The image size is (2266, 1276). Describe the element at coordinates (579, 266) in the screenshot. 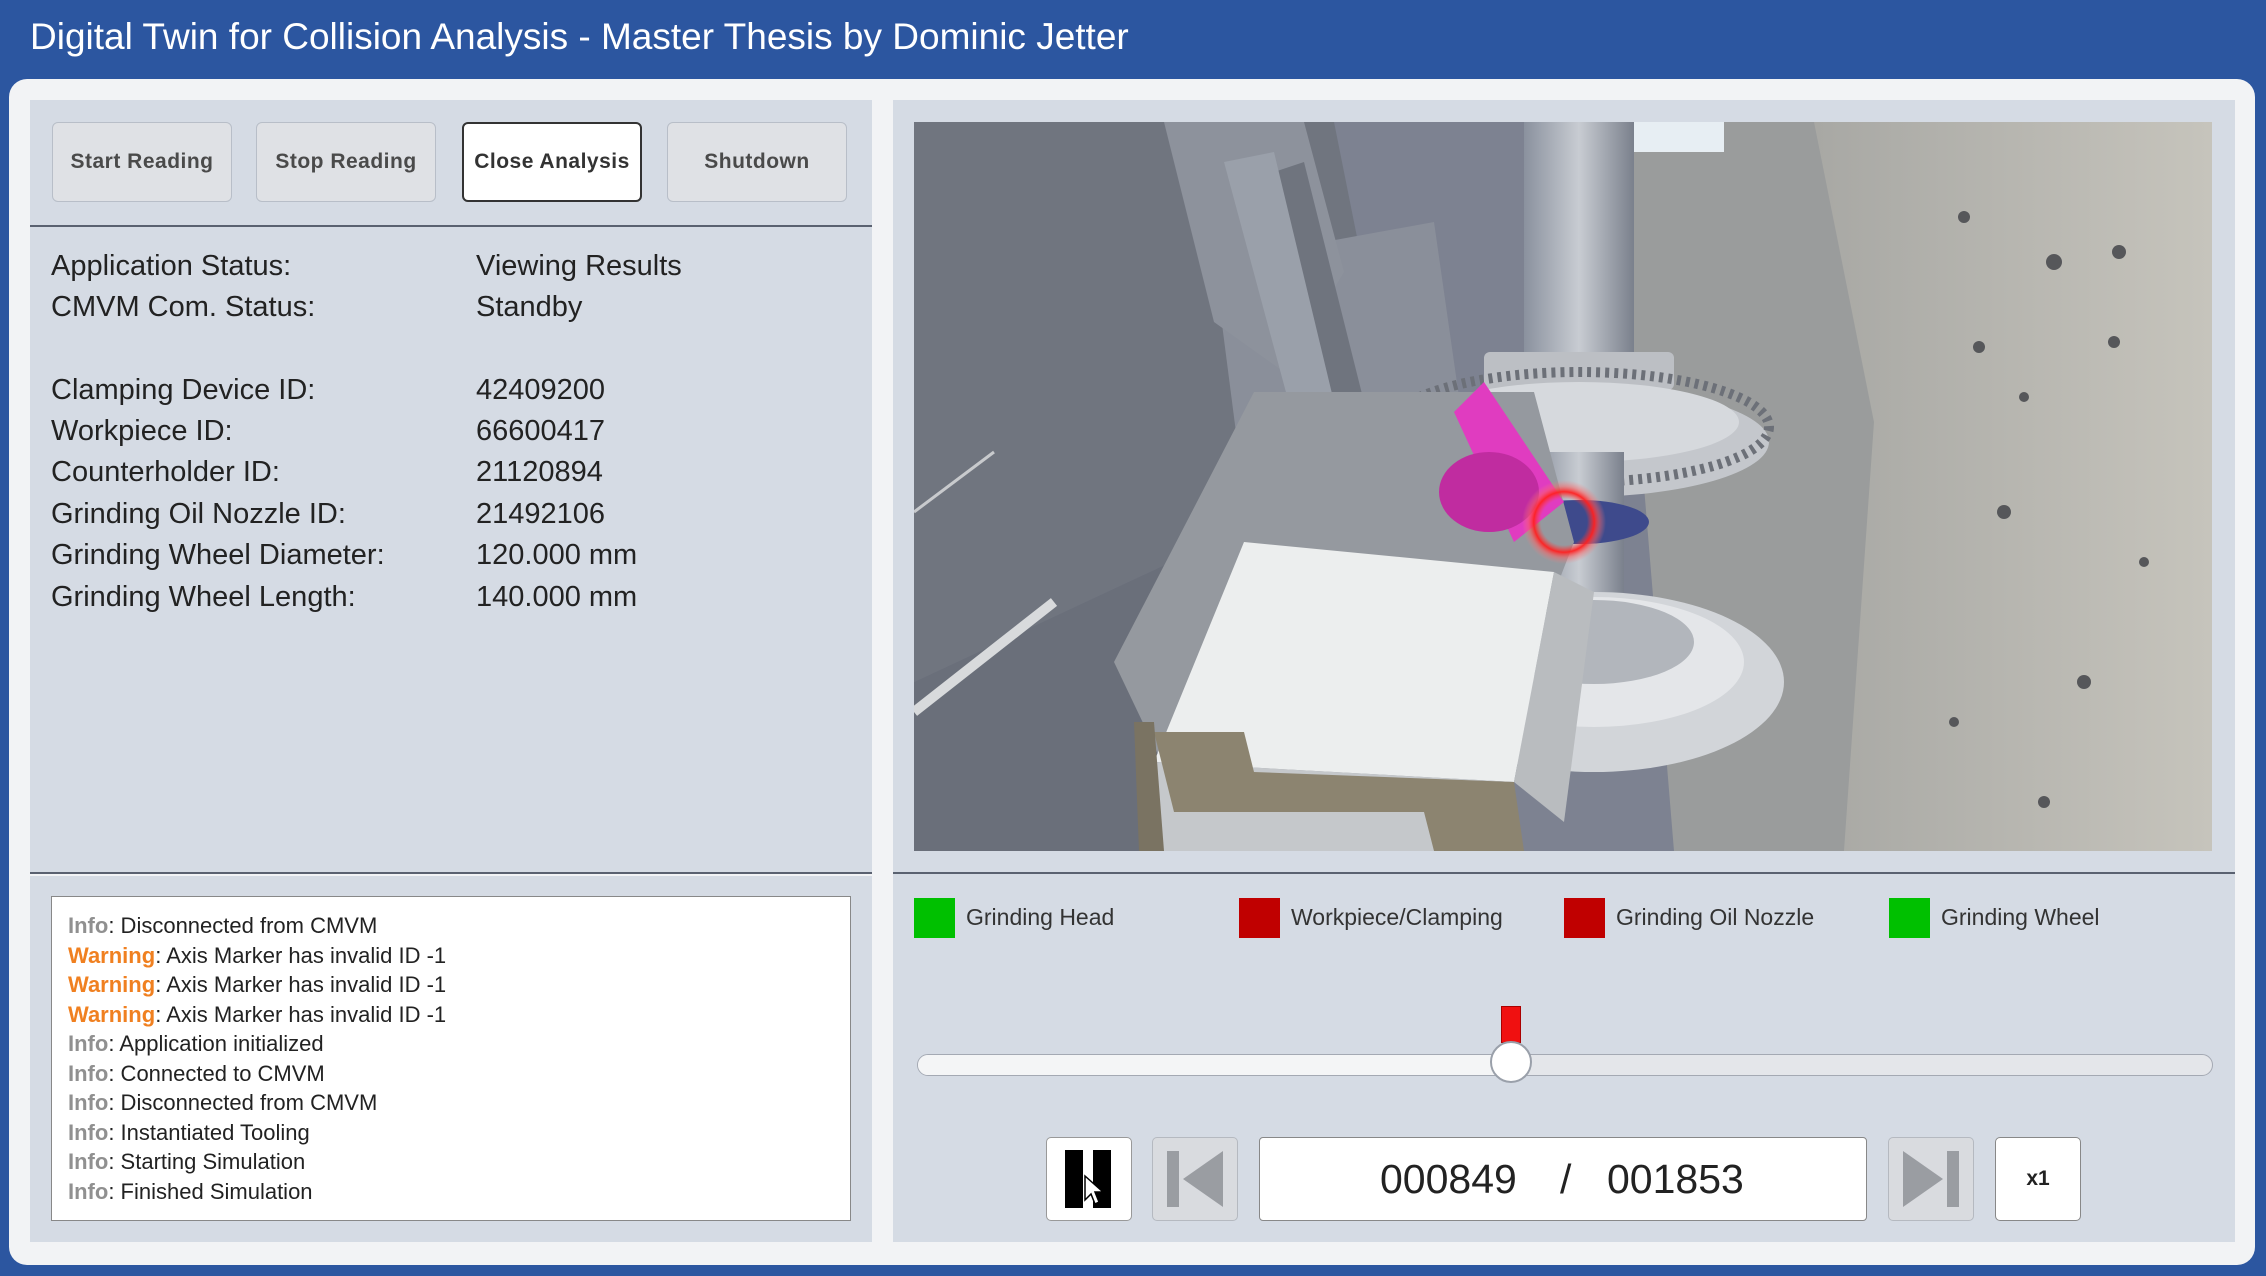

I see `application-status-value: Viewing Results` at that location.